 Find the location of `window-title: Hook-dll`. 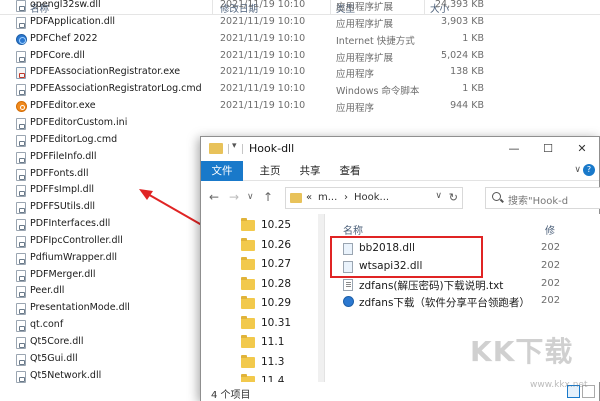

window-title: Hook-dll is located at coordinates (272, 148).